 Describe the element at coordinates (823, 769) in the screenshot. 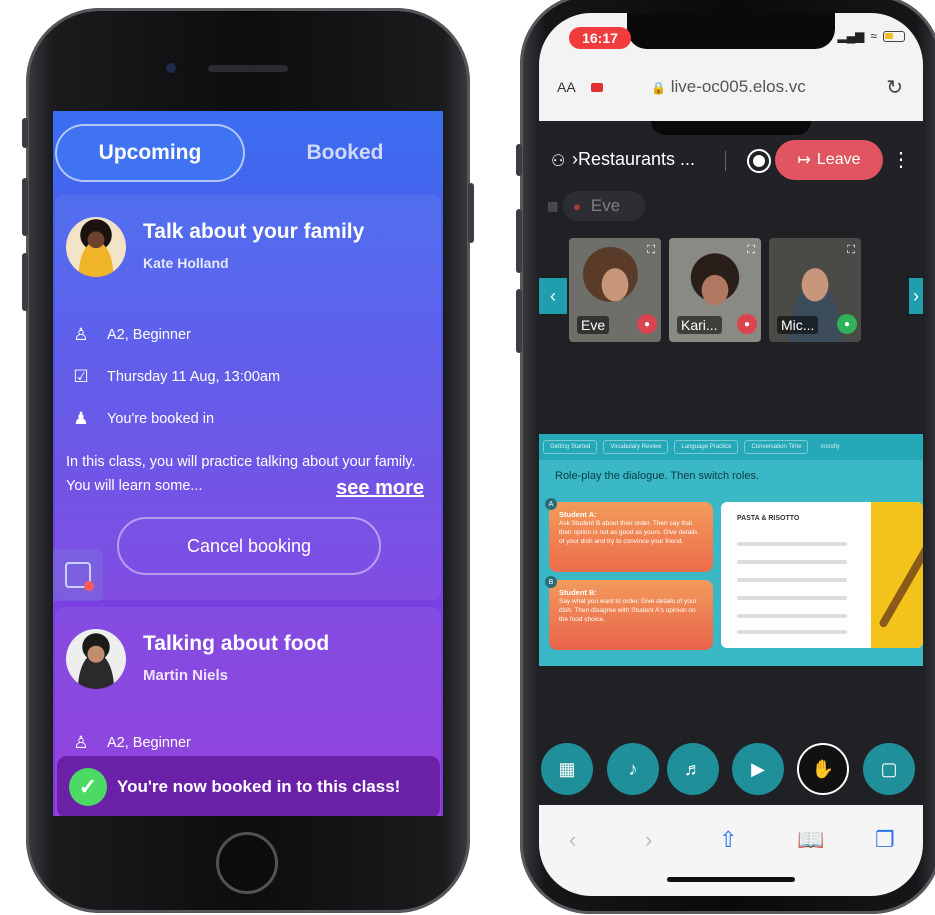

I see `raise-hand-icon: ✋` at that location.